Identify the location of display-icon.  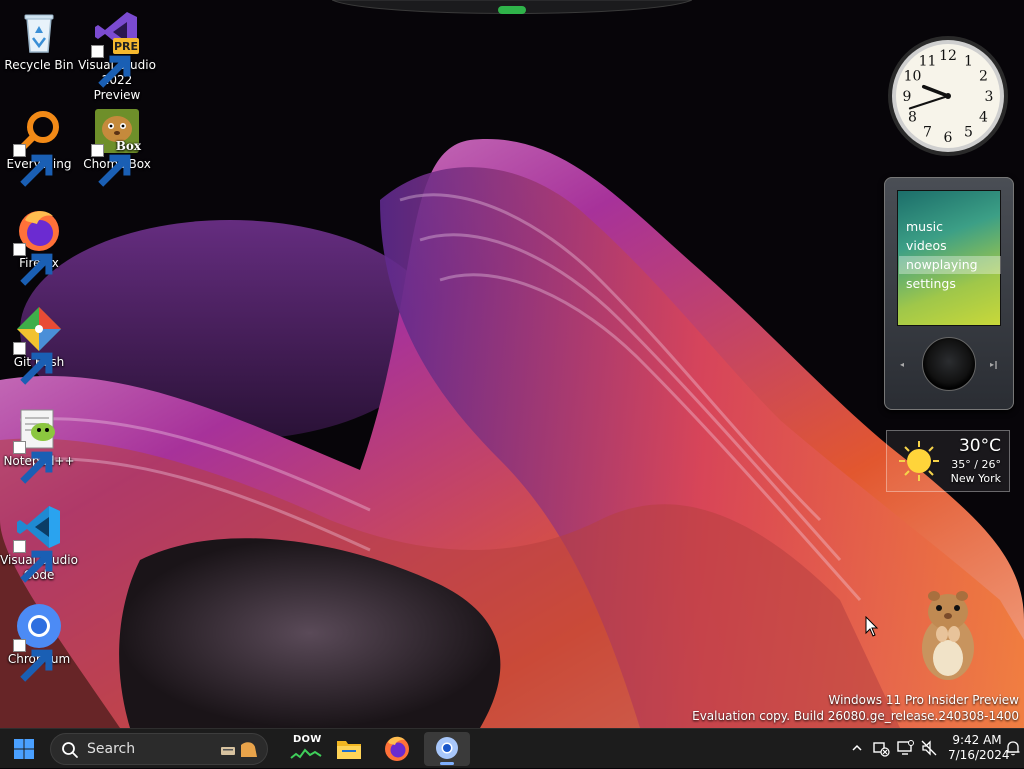
(905, 748).